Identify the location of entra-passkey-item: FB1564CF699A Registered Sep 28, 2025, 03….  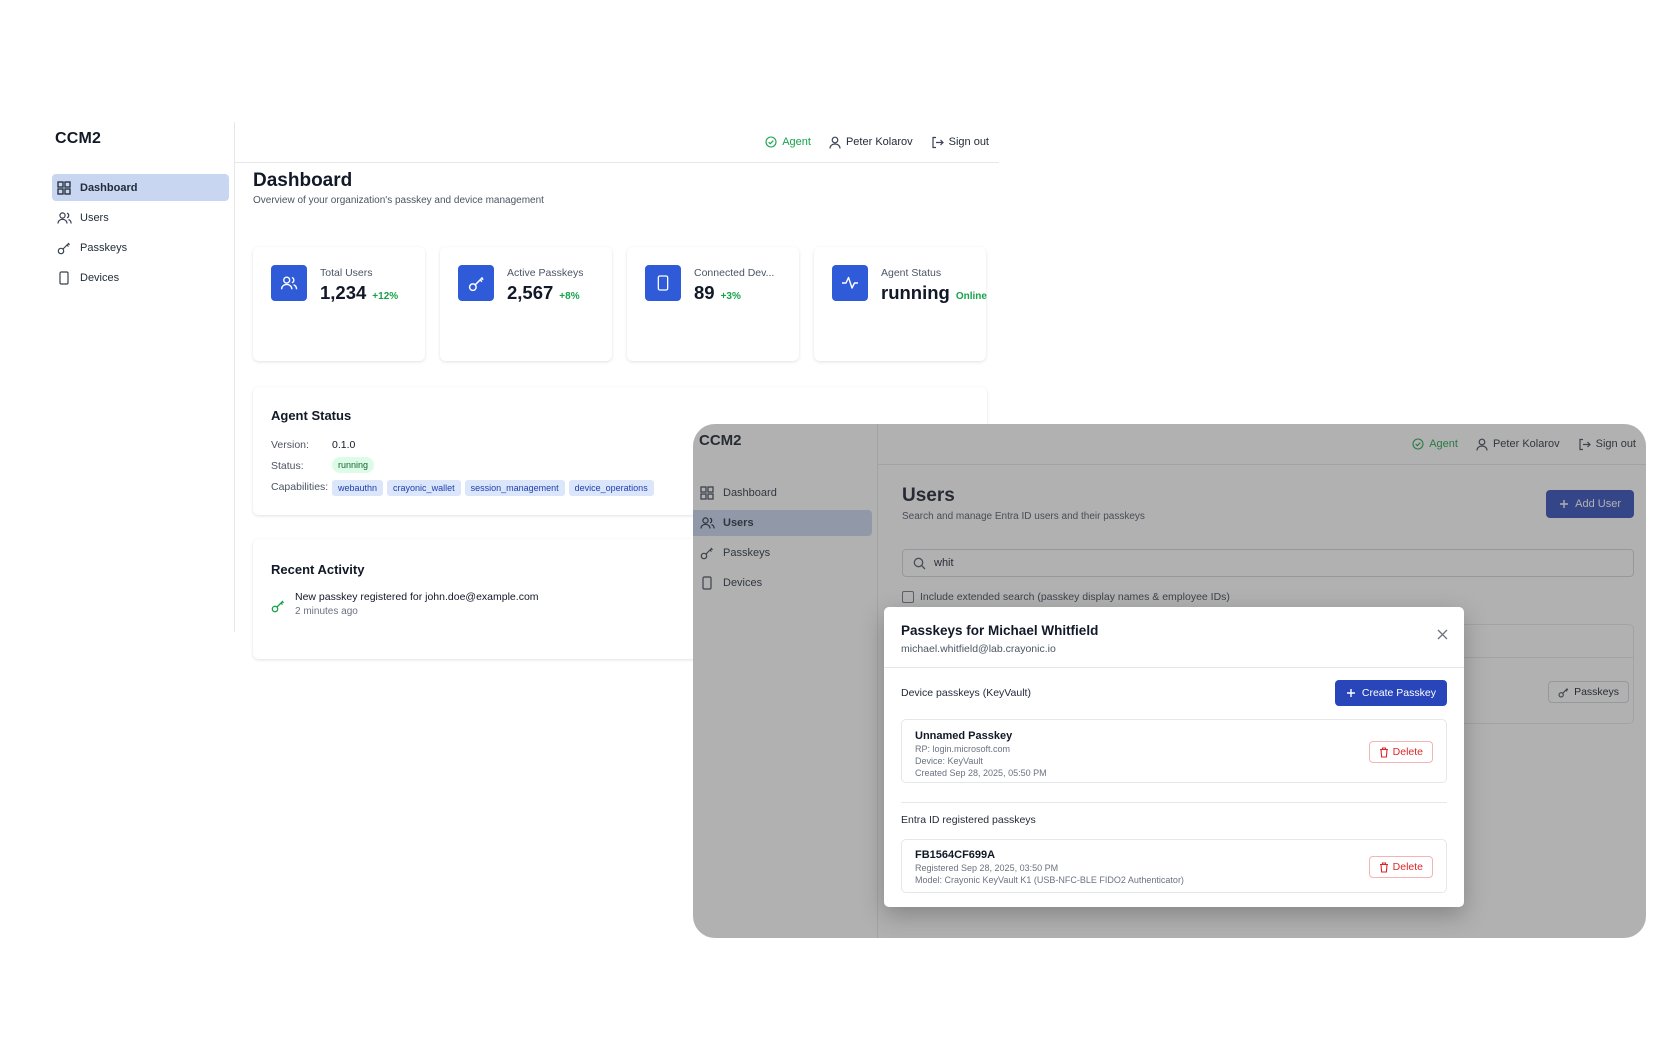
(1174, 866).